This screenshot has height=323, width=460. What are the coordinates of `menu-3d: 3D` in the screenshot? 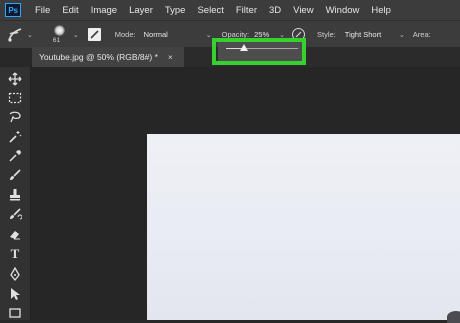 It's located at (275, 10).